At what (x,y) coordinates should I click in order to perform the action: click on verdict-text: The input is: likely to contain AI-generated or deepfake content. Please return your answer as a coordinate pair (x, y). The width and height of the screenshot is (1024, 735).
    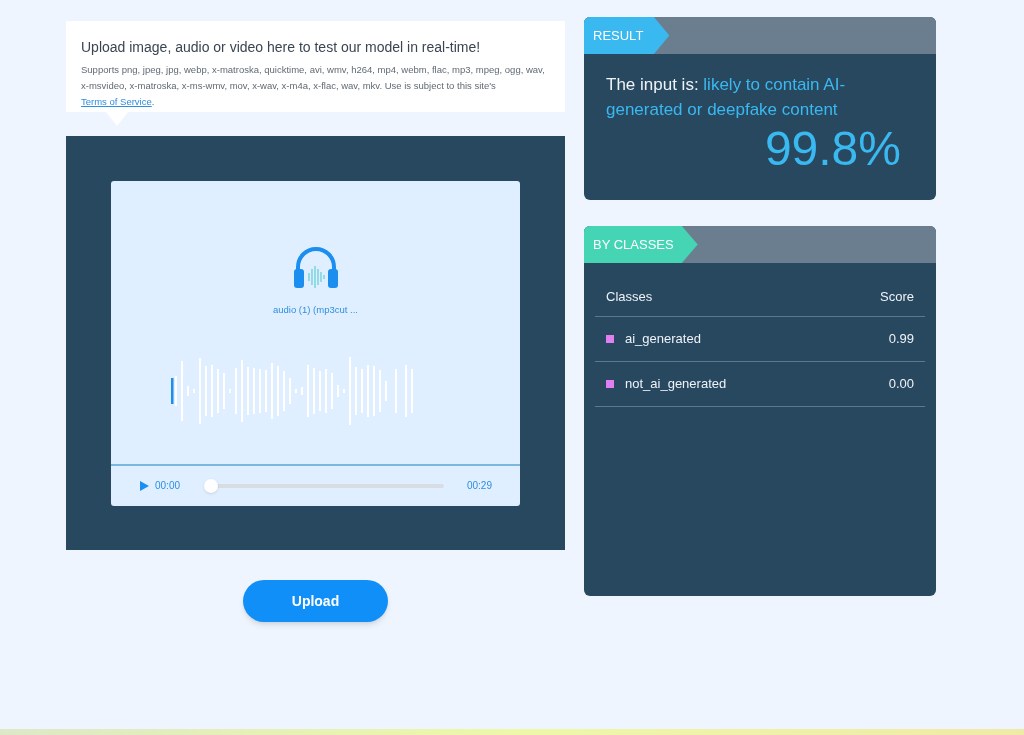
    Looking at the image, I should click on (726, 97).